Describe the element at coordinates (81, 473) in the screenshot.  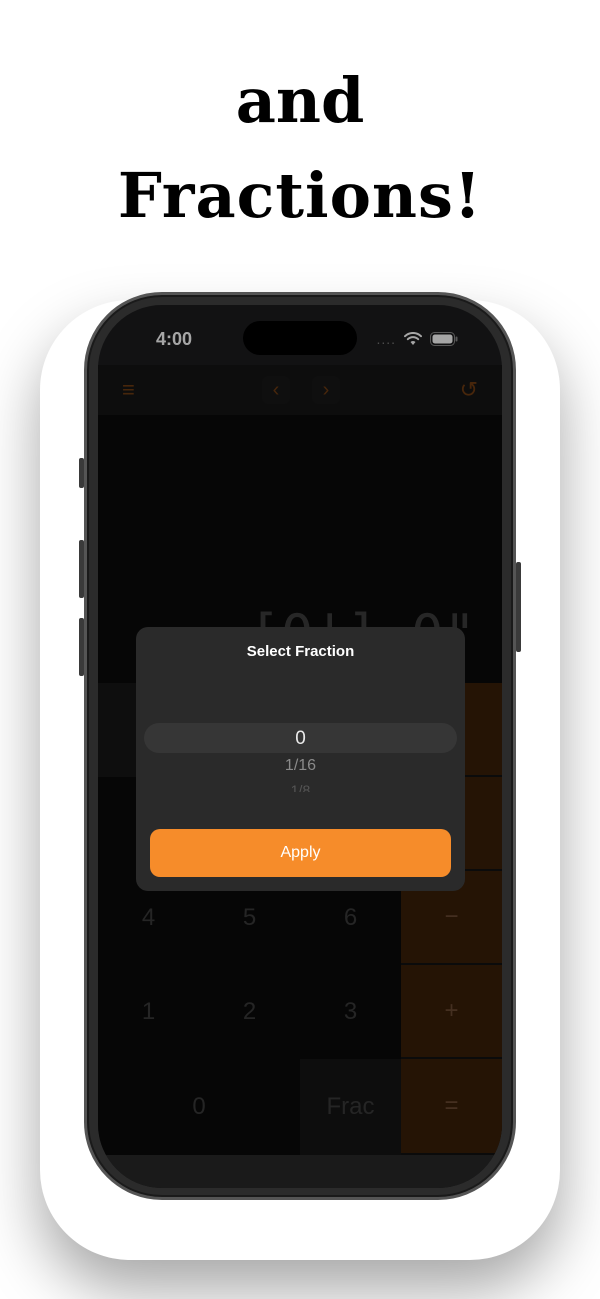
I see `side-button-action` at that location.